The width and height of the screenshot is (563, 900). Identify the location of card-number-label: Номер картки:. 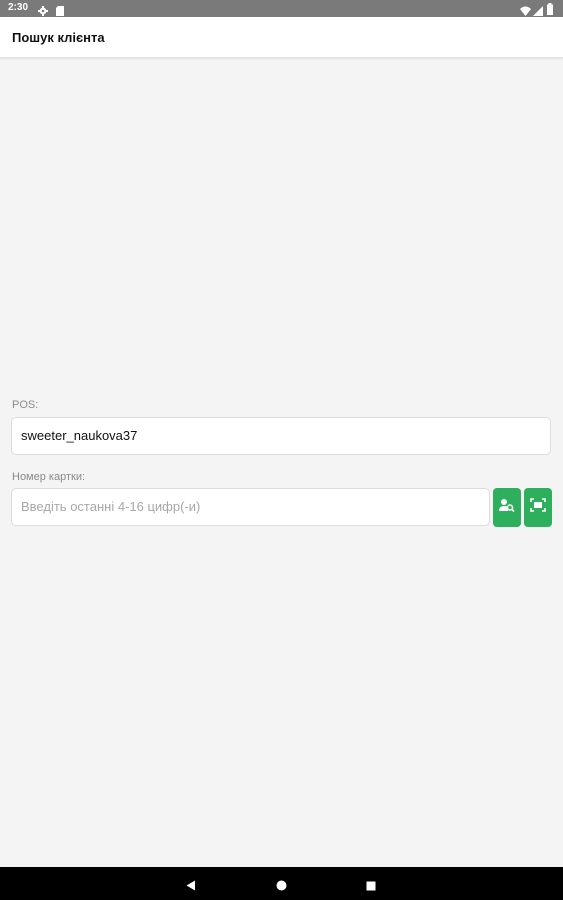
(49, 477).